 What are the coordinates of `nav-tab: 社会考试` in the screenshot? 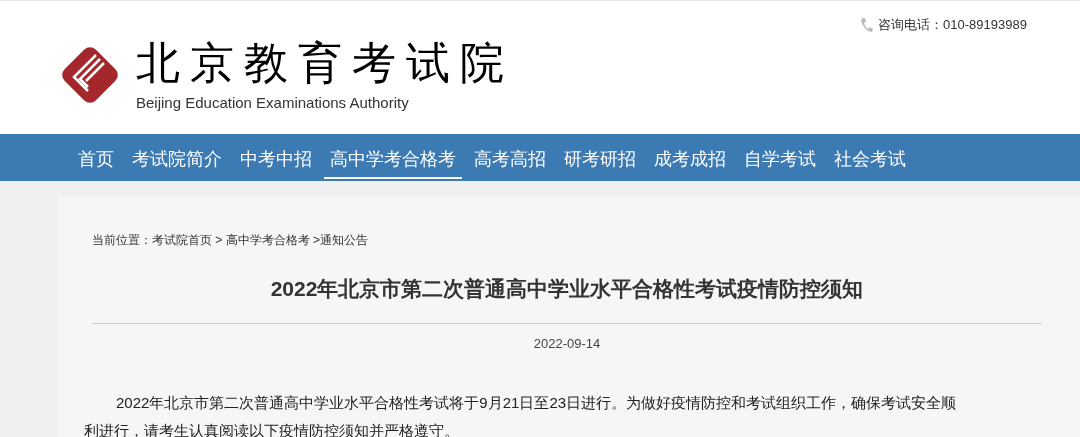 It's located at (870, 158).